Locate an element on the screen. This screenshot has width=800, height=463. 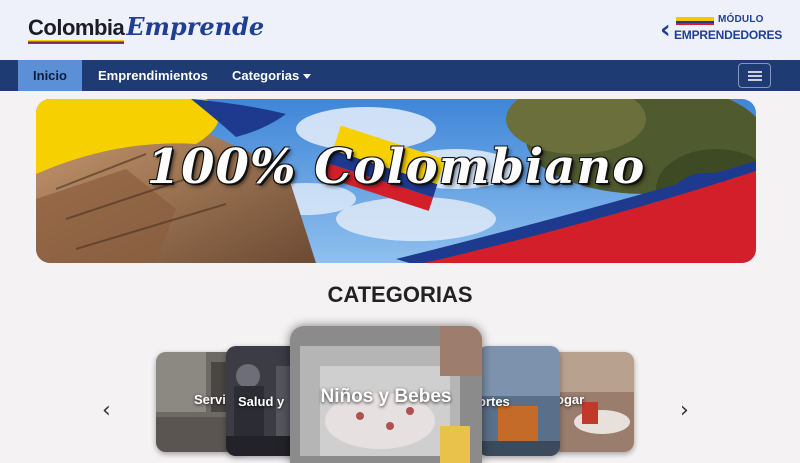
category-label: Niños y Bebes is located at coordinates (386, 396).